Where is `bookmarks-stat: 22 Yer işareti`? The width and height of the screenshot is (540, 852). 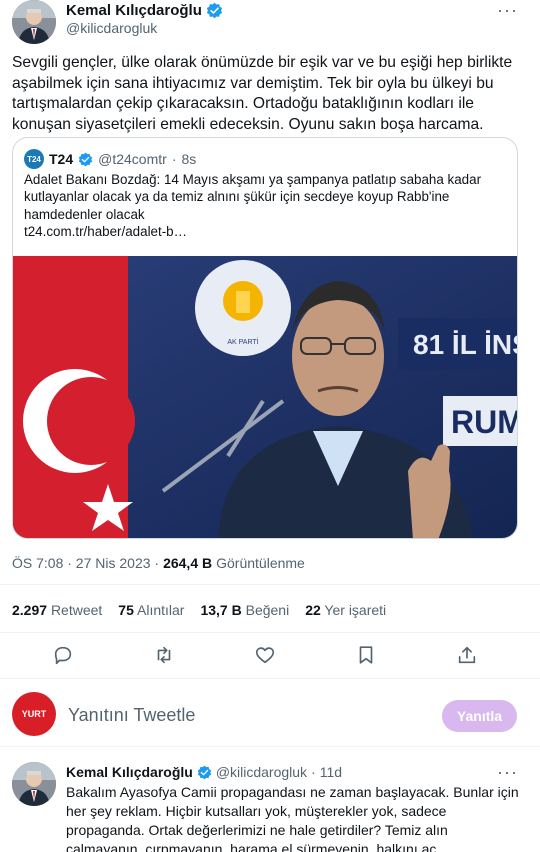
bookmarks-stat: 22 Yer işareti is located at coordinates (345, 610).